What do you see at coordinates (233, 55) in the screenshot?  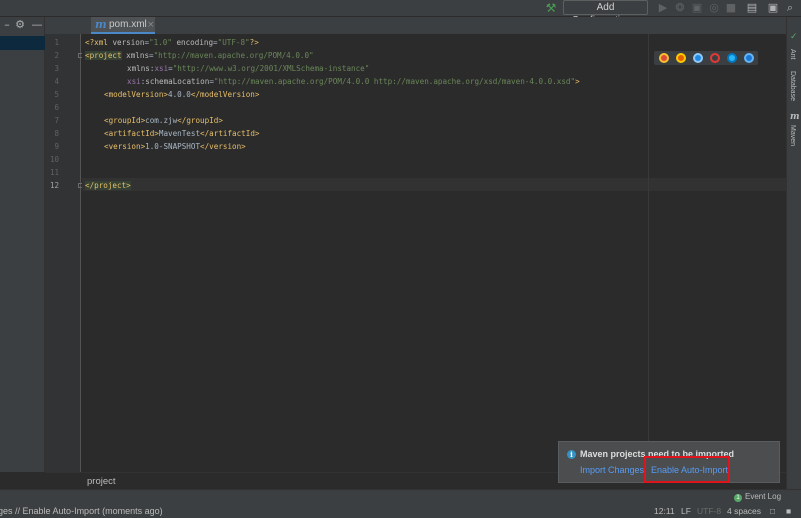 I see `attr-value: "http://maven.apache.org/POM/4.0.0"` at bounding box center [233, 55].